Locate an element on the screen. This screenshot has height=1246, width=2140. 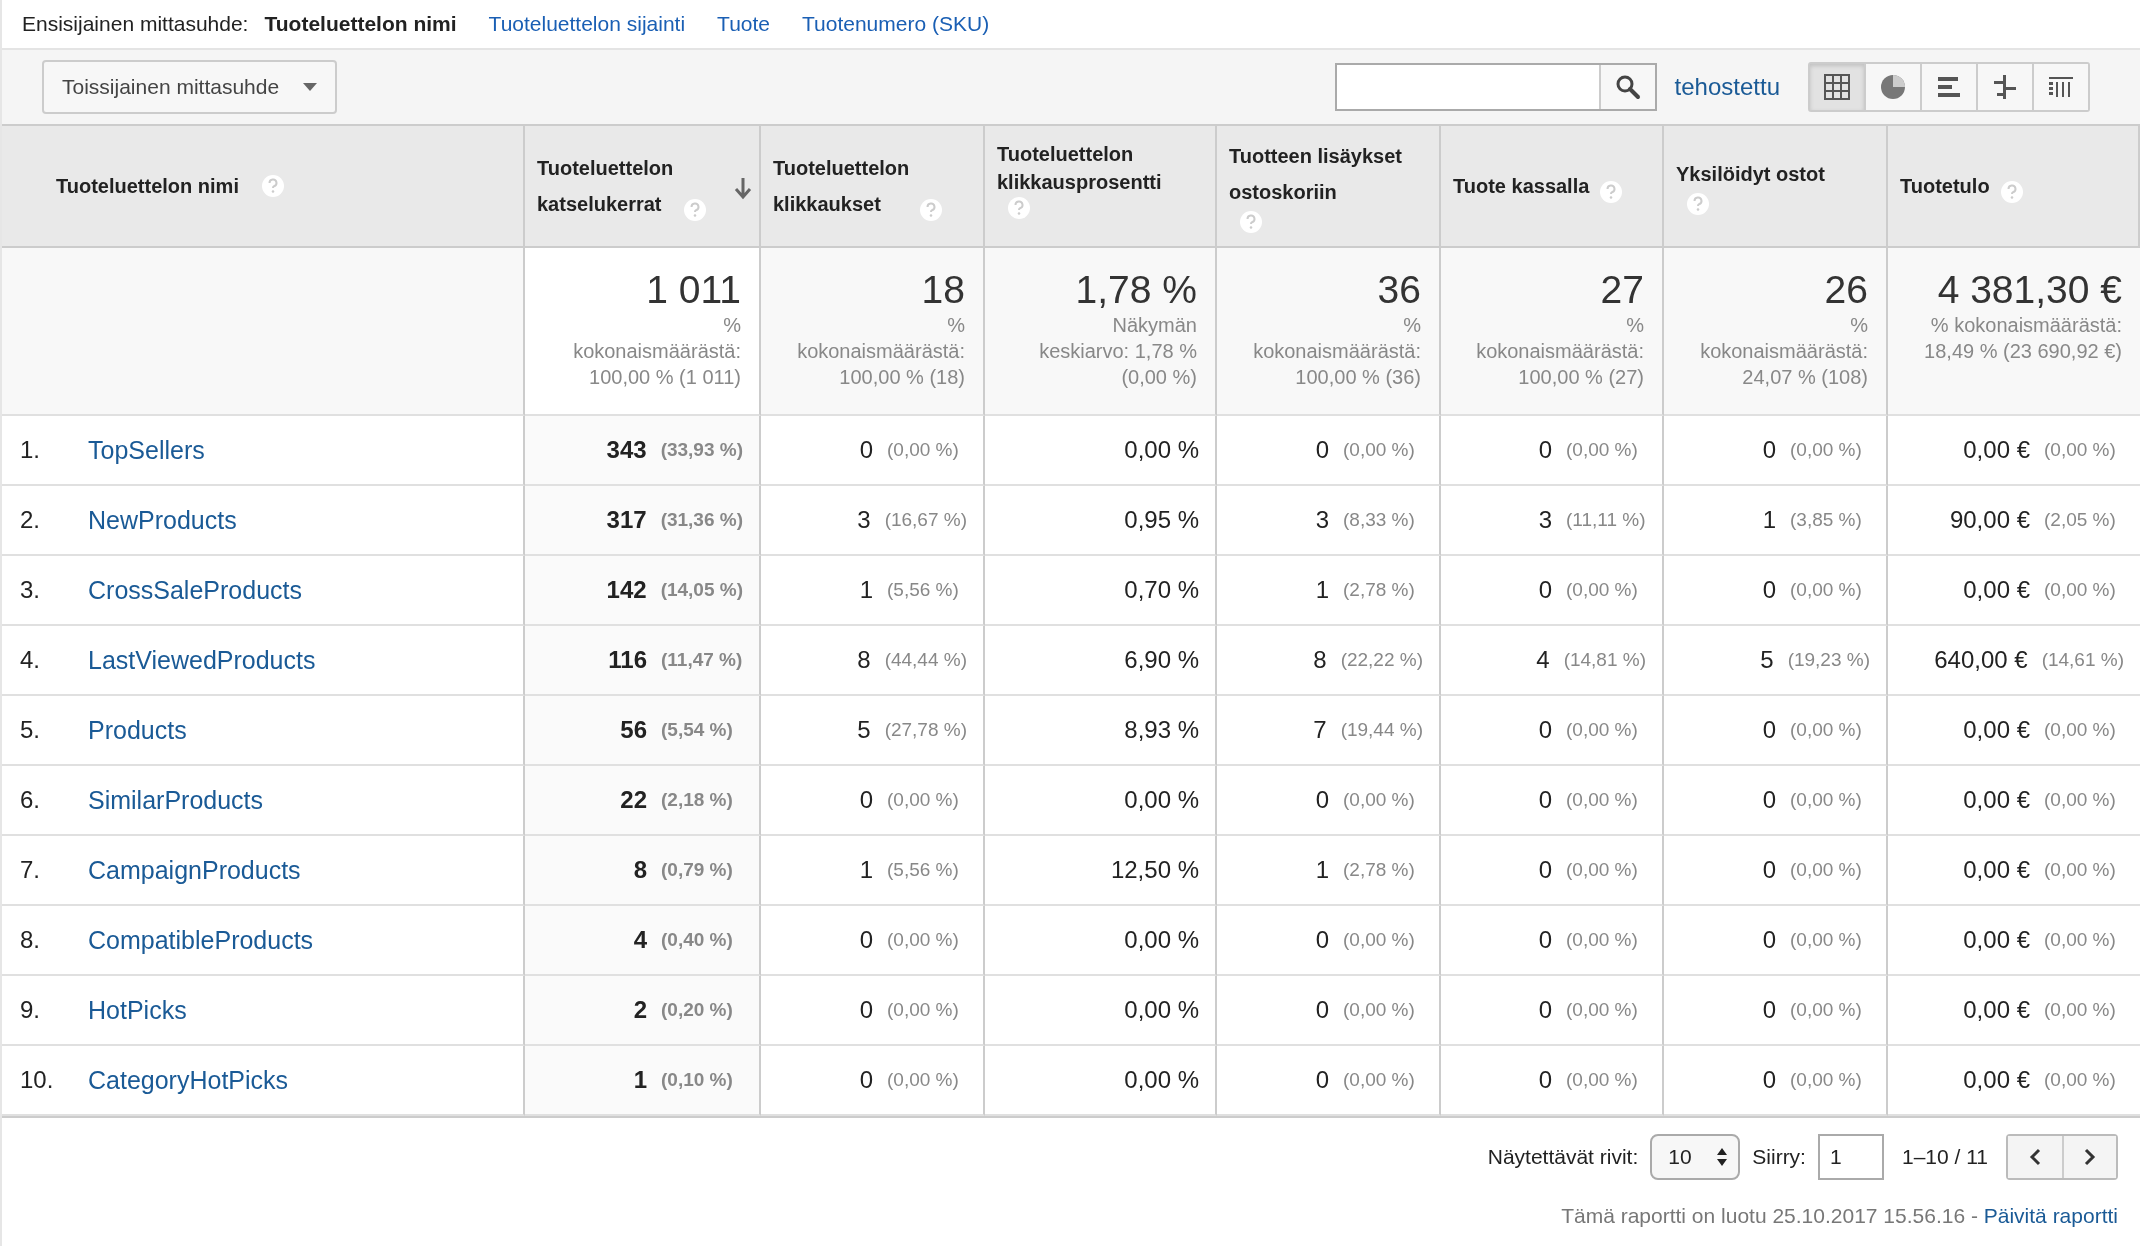
metric-value: 640,00 € is located at coordinates (1981, 660).